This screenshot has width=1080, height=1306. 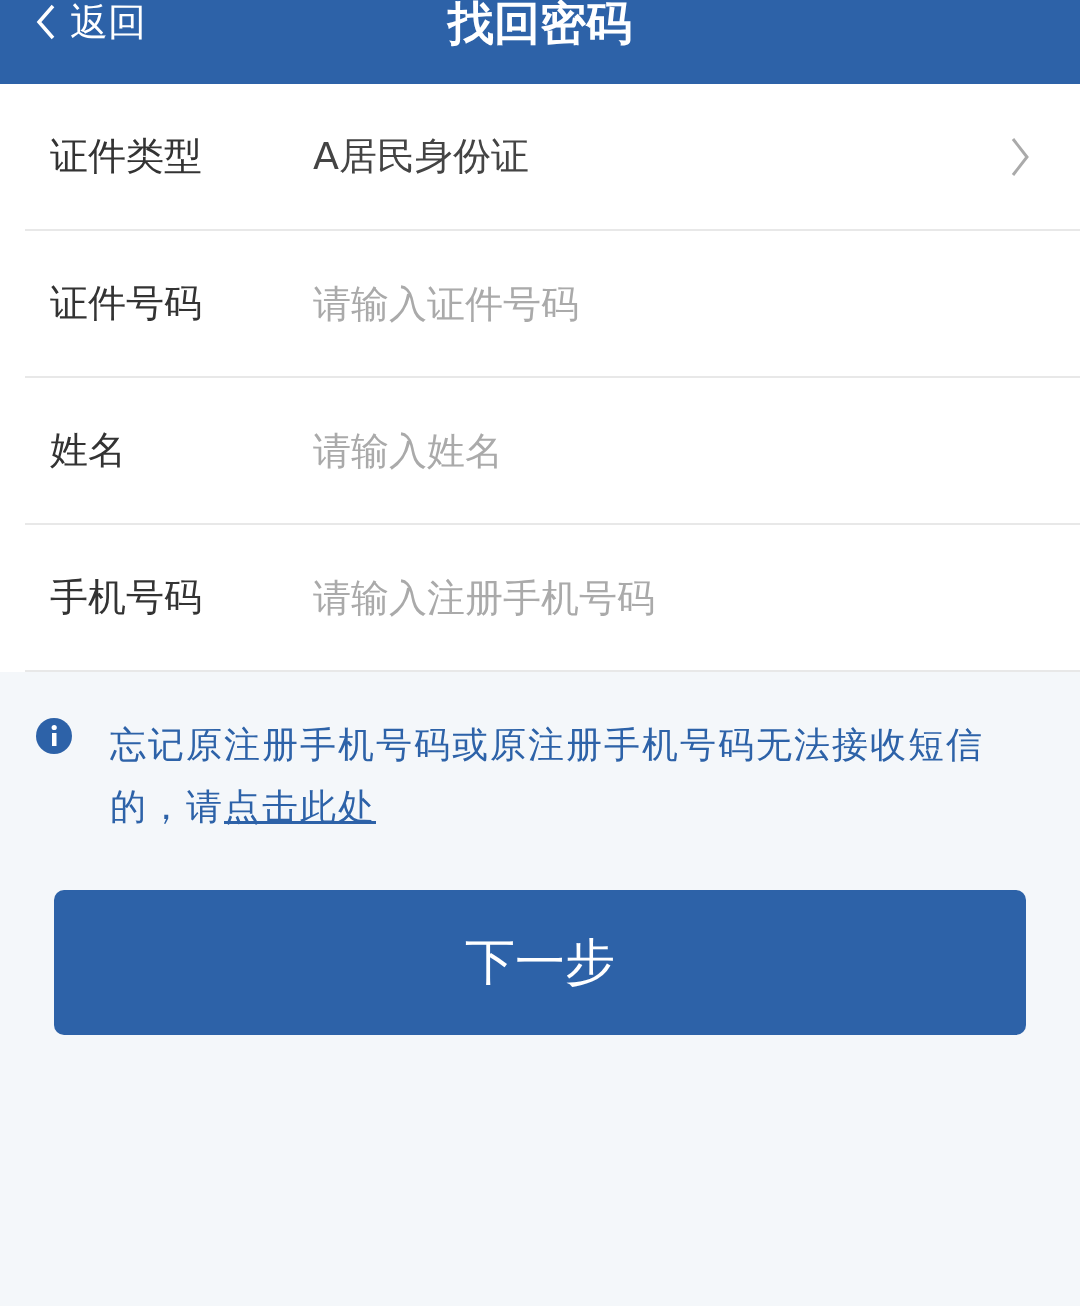 I want to click on chevron-right-icon, so click(x=1020, y=156).